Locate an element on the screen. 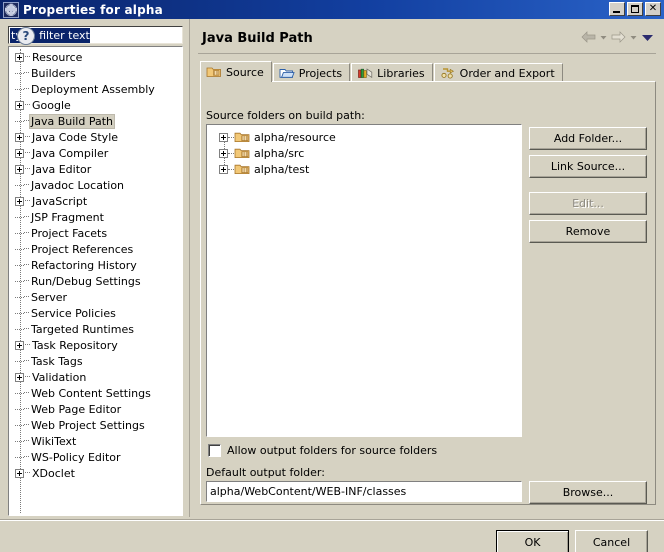 This screenshot has width=664, height=552. tree-item-server: Server is located at coordinates (95, 297).